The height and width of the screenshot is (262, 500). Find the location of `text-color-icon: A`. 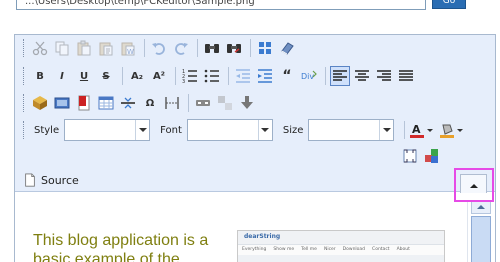

text-color-icon: A is located at coordinates (417, 130).